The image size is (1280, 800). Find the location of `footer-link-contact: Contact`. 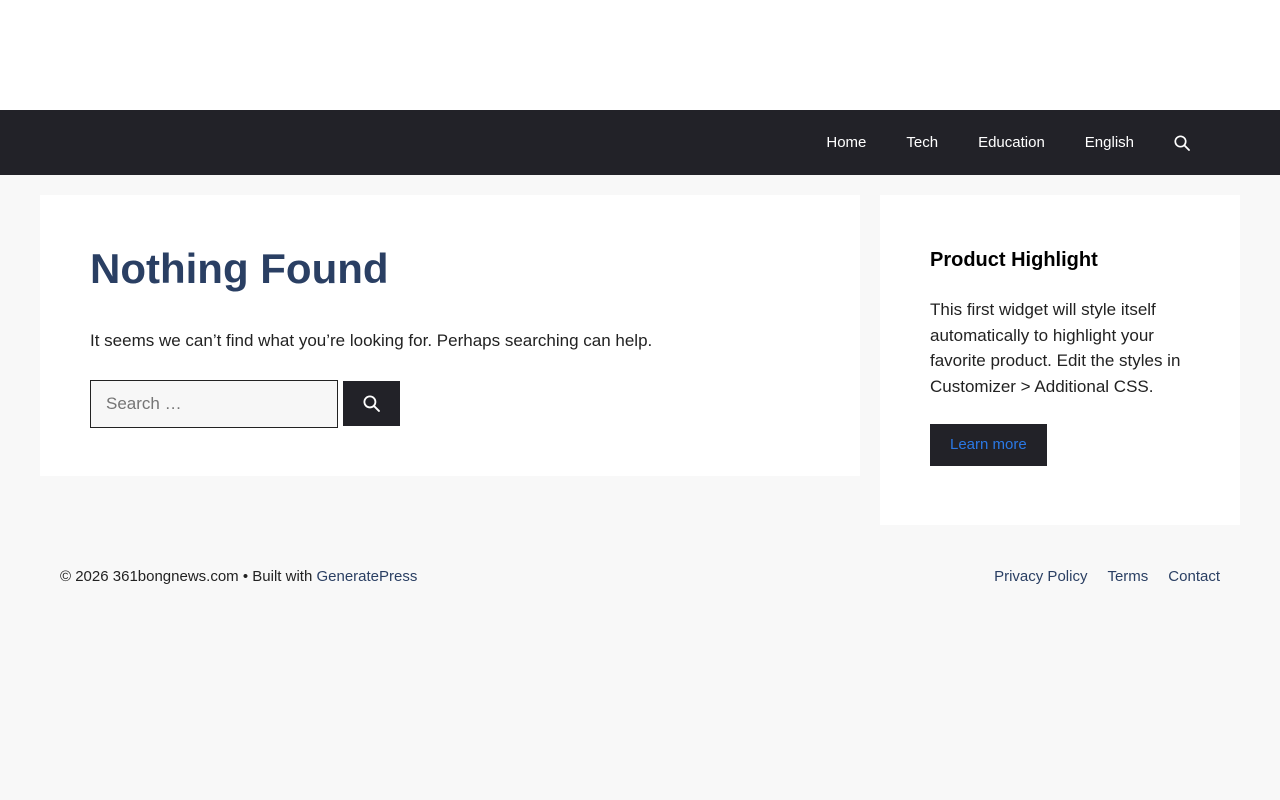

footer-link-contact: Contact is located at coordinates (1194, 576).